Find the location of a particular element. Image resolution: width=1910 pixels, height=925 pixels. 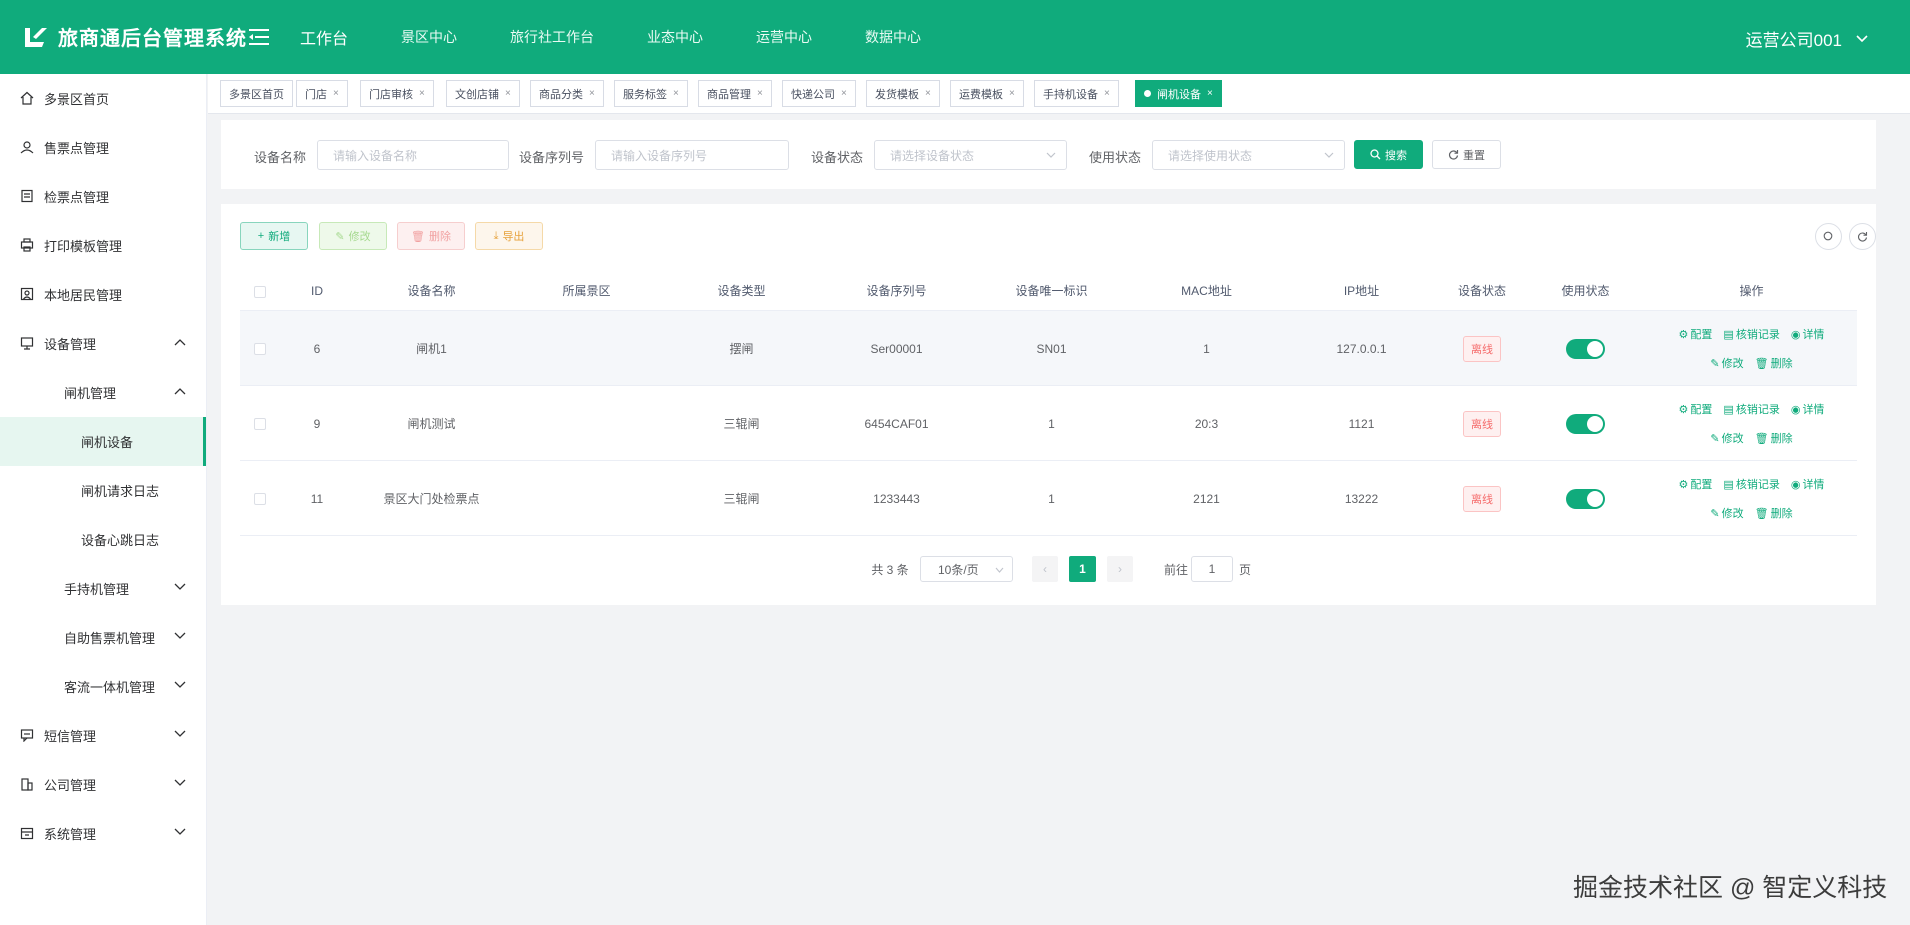

tag-freight-template: 运费模板 × is located at coordinates (987, 93).